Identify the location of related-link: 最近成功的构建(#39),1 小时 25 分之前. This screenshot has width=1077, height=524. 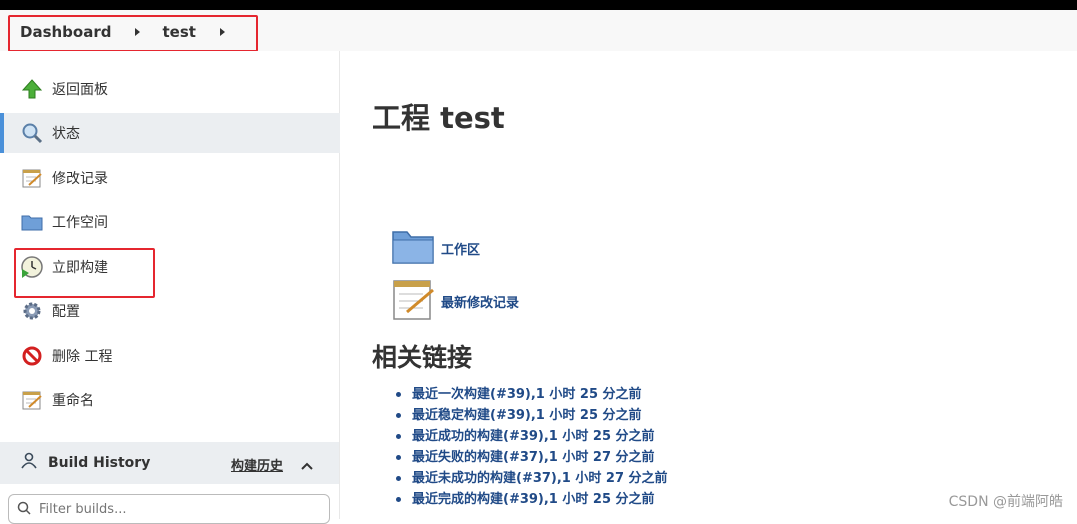
(532, 436).